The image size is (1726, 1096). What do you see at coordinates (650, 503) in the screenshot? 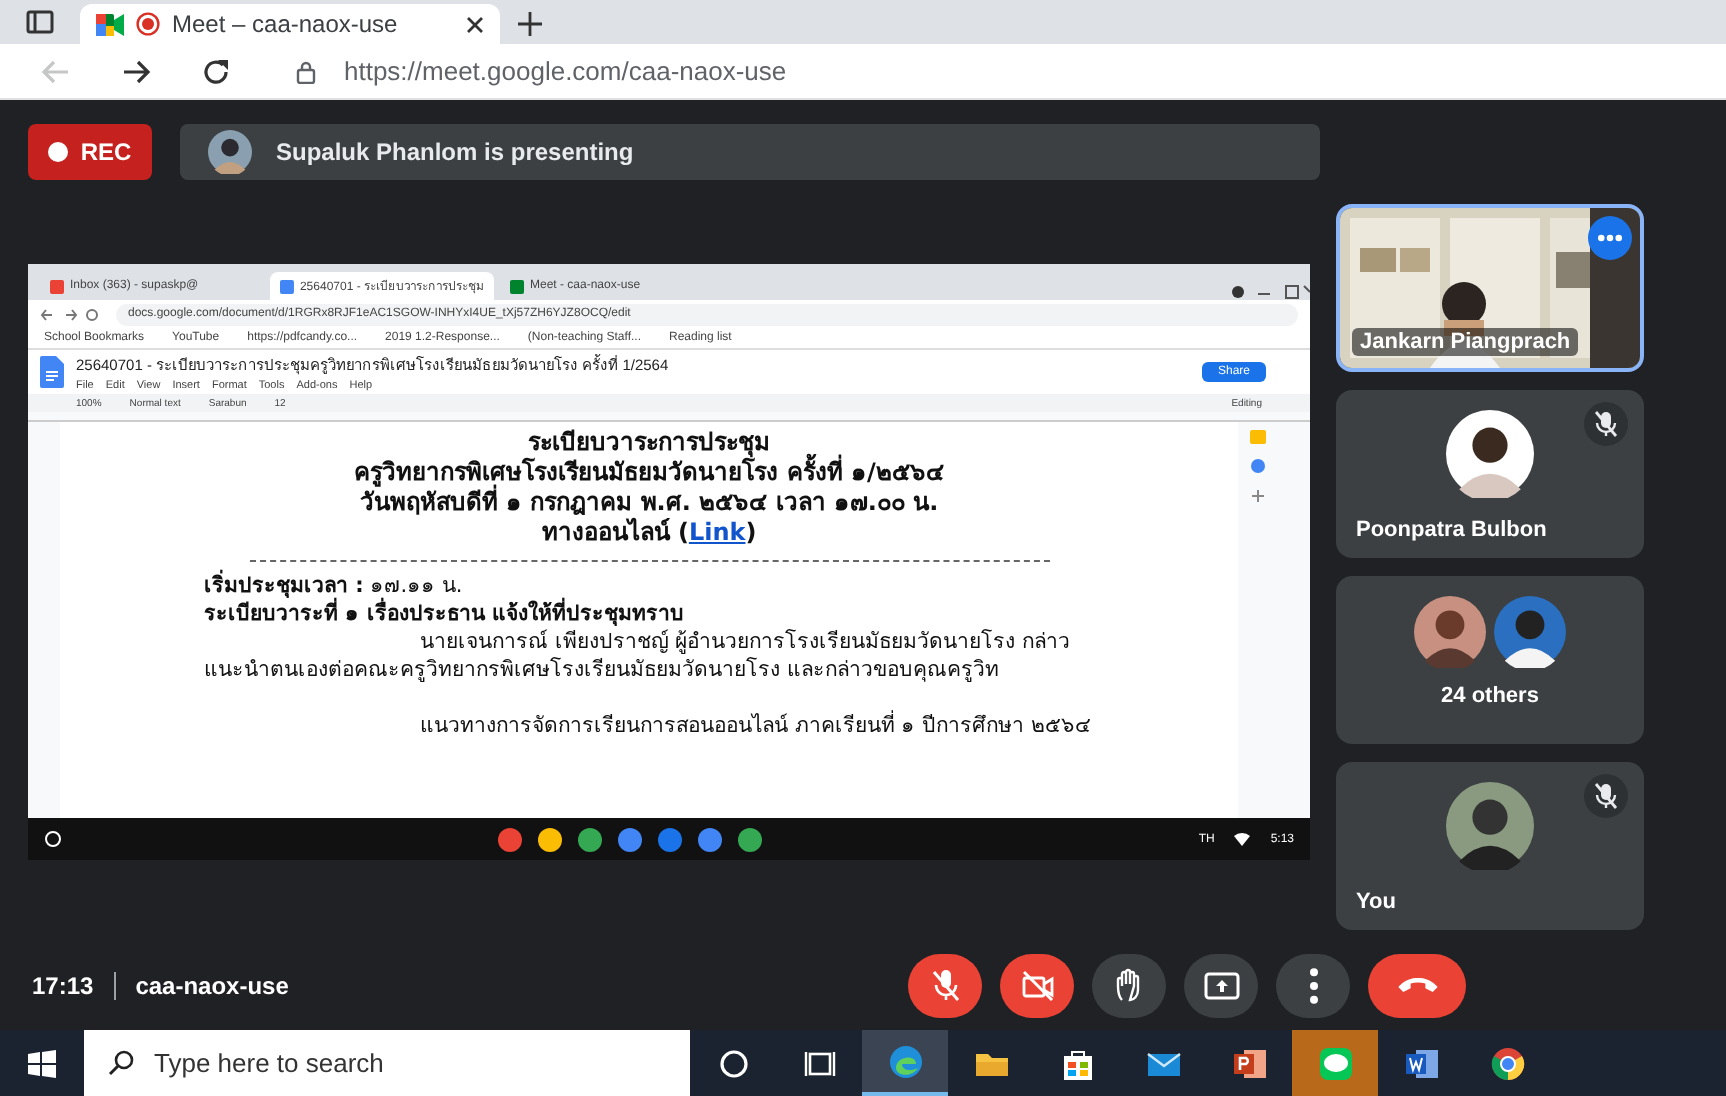
I see `heading-line: วันพฤหัสบดีที่ ๑ กรกฎาคม พ.ศ. ๒๕๖๔ เวลา ๑๗.๐๐ น.` at bounding box center [650, 503].